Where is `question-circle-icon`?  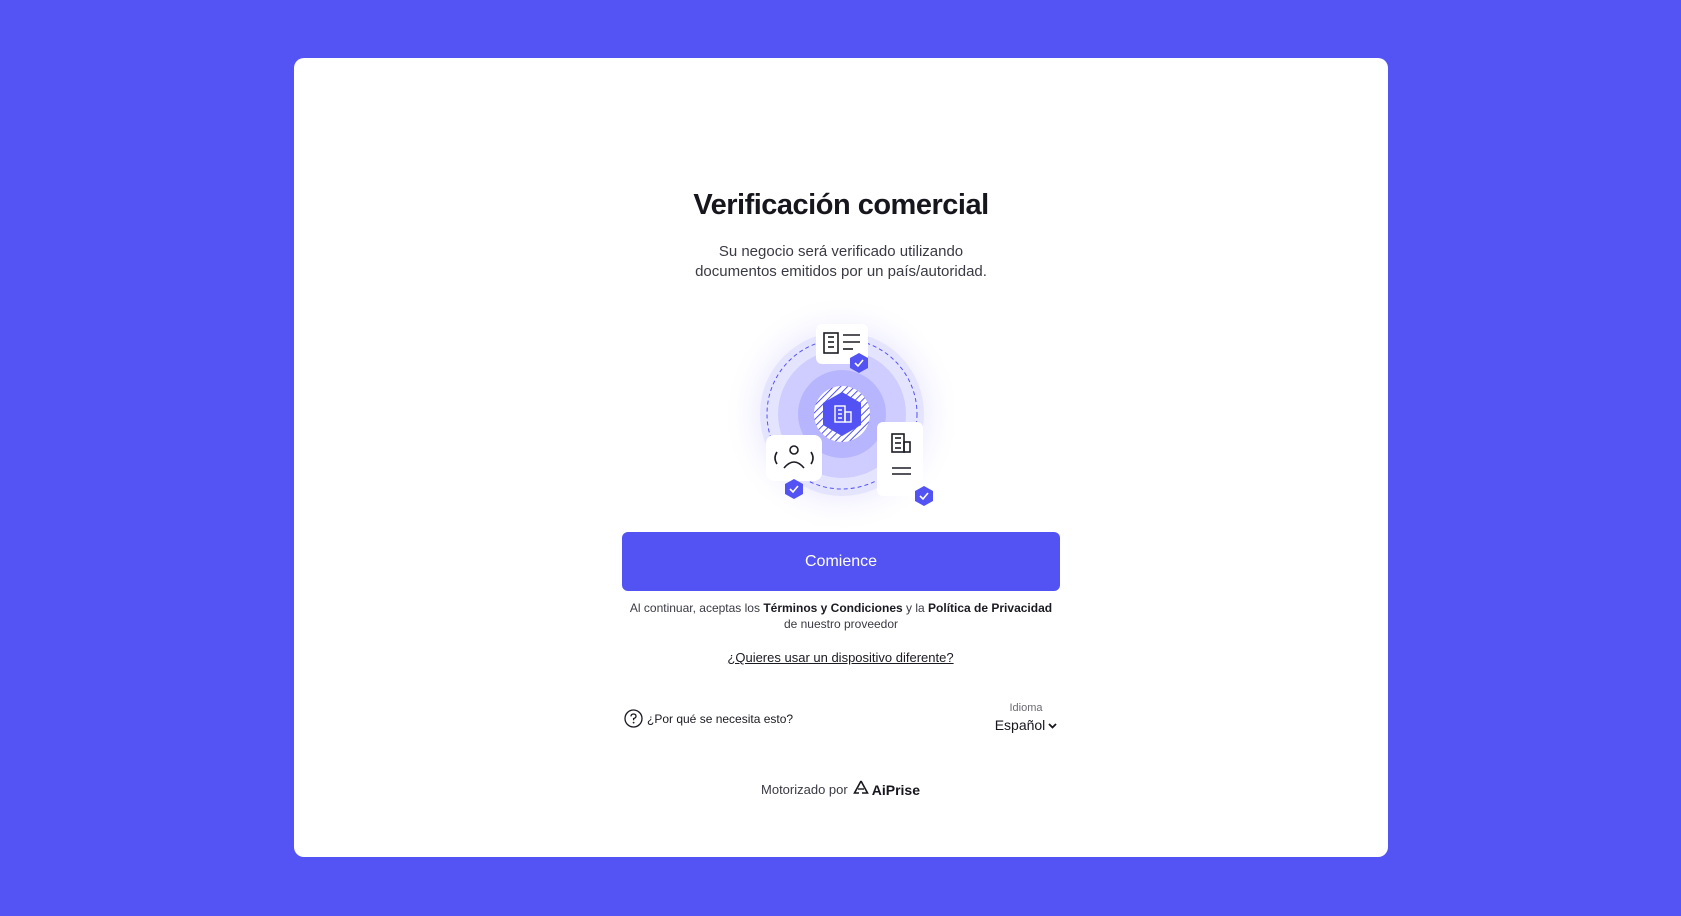 question-circle-icon is located at coordinates (633, 718).